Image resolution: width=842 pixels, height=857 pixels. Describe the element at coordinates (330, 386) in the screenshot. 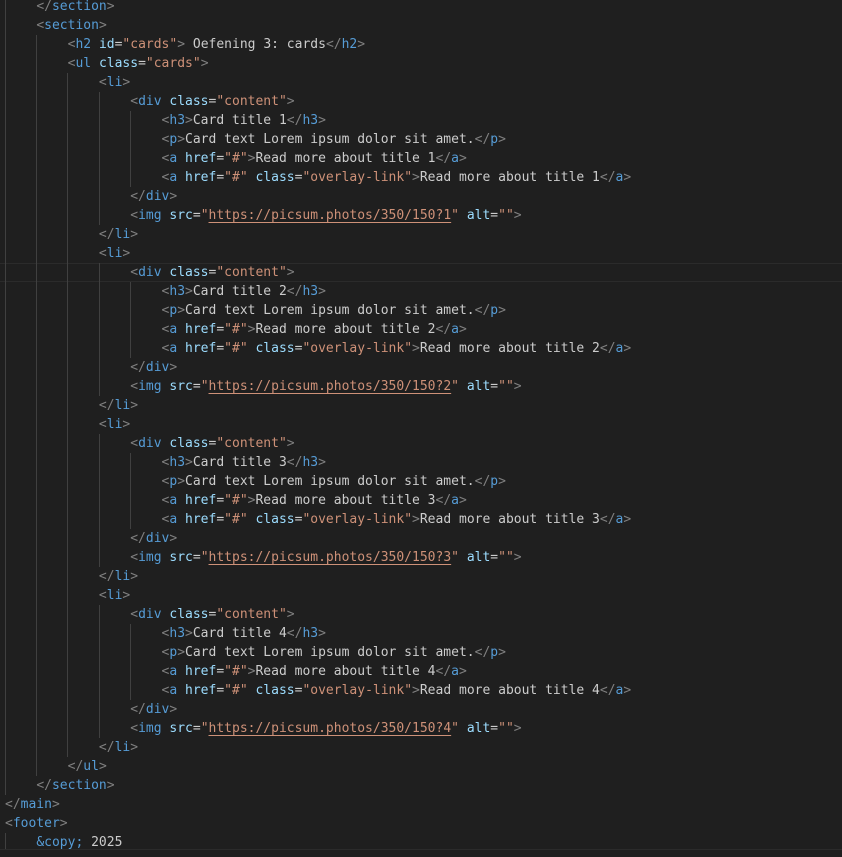

I see `code-token: https://picsum.photos/350/150?2` at that location.